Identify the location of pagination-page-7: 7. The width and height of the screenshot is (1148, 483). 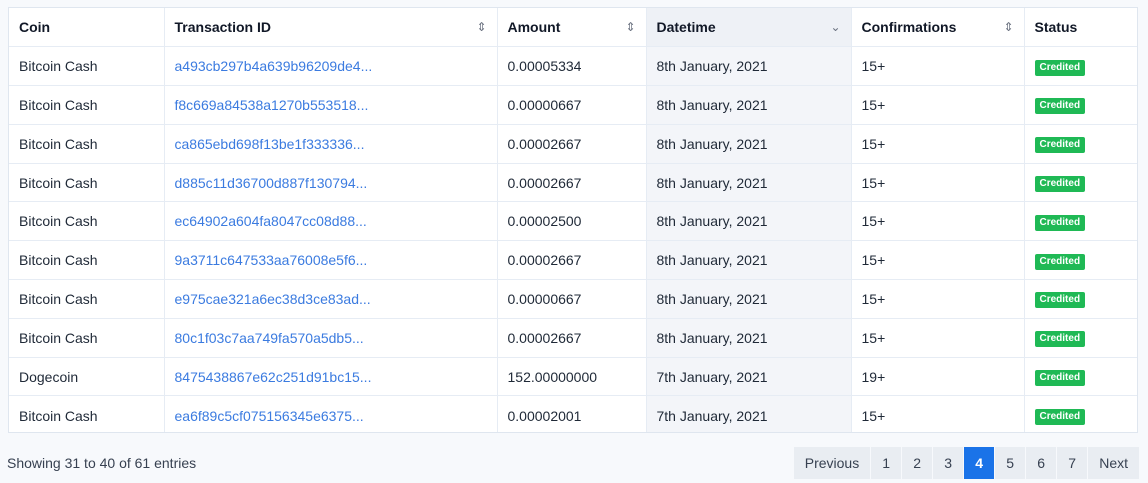
(1073, 463).